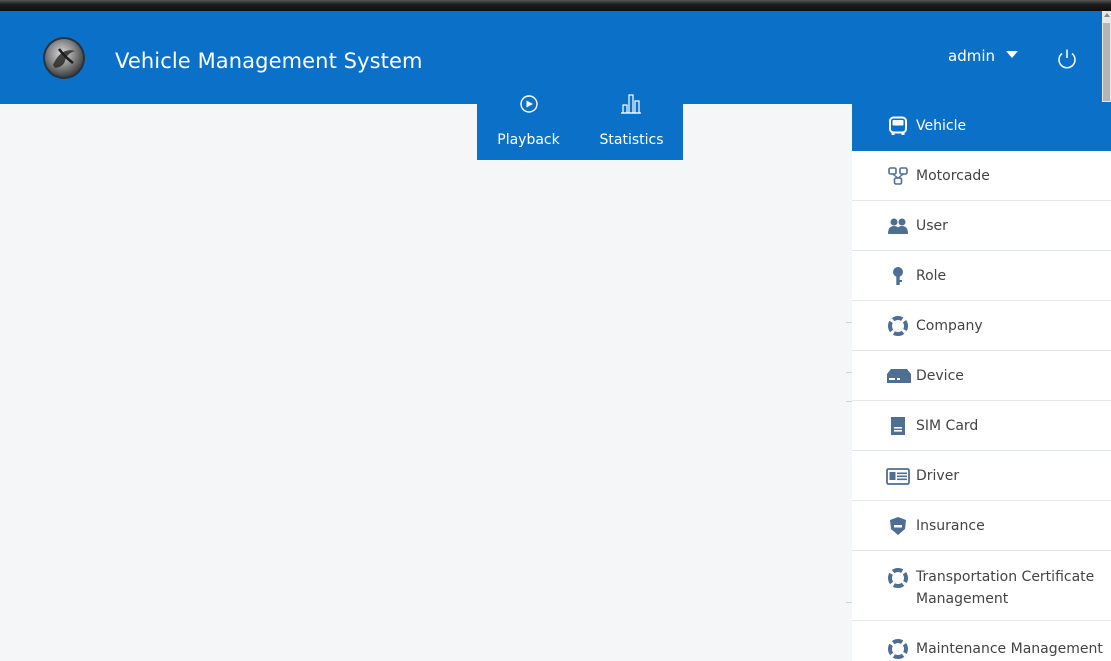 The image size is (1111, 661). I want to click on device-icon, so click(899, 376).